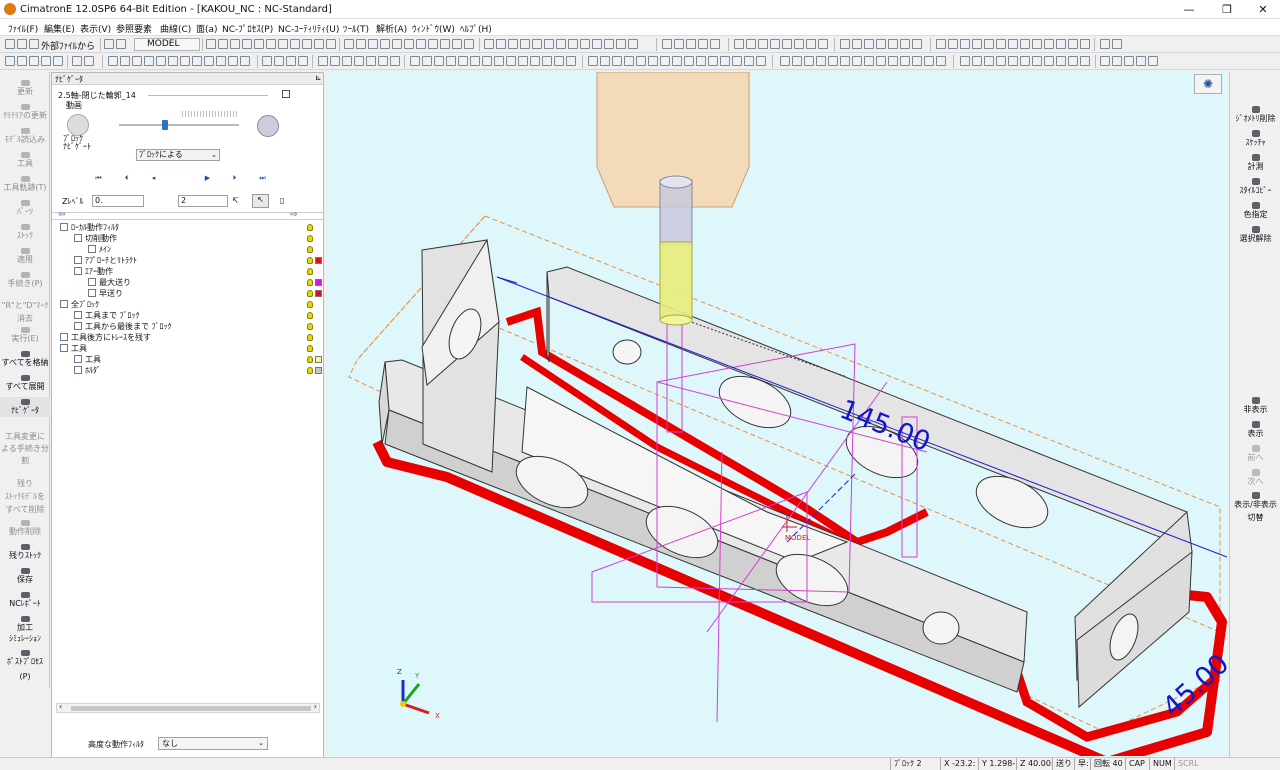 The height and width of the screenshot is (770, 1280). What do you see at coordinates (356, 28) in the screenshot?
I see `menu-tool: ﾂｰﾙ(T)` at bounding box center [356, 28].